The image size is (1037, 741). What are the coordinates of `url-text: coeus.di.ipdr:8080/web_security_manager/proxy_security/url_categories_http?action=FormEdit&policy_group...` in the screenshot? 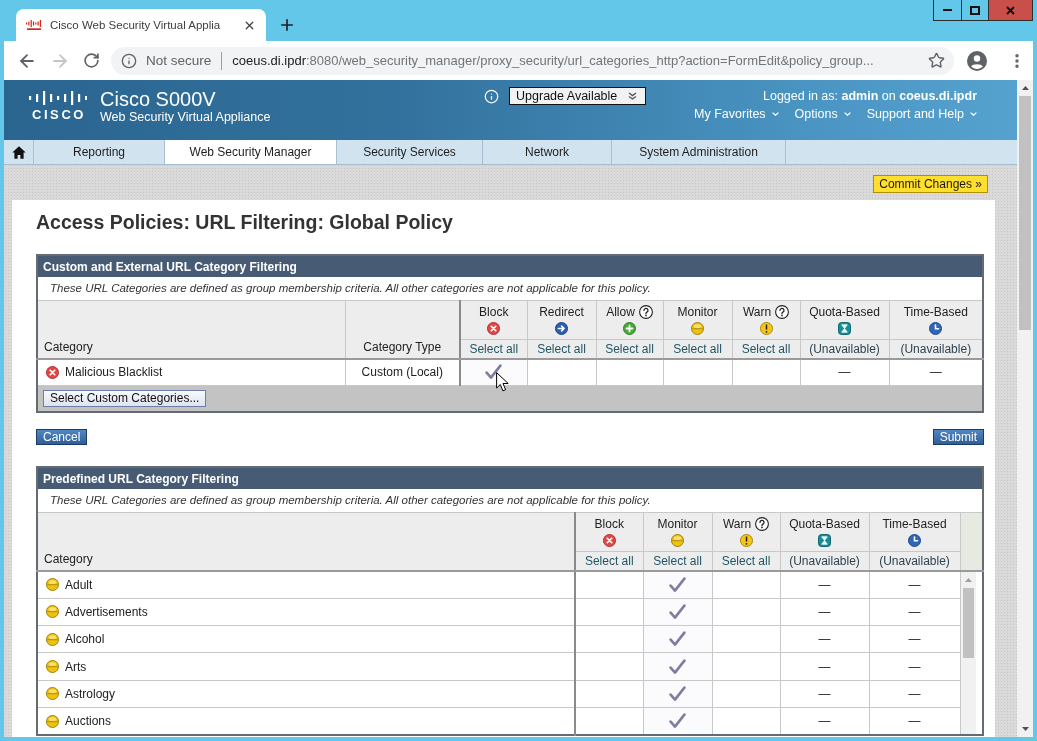 It's located at (553, 60).